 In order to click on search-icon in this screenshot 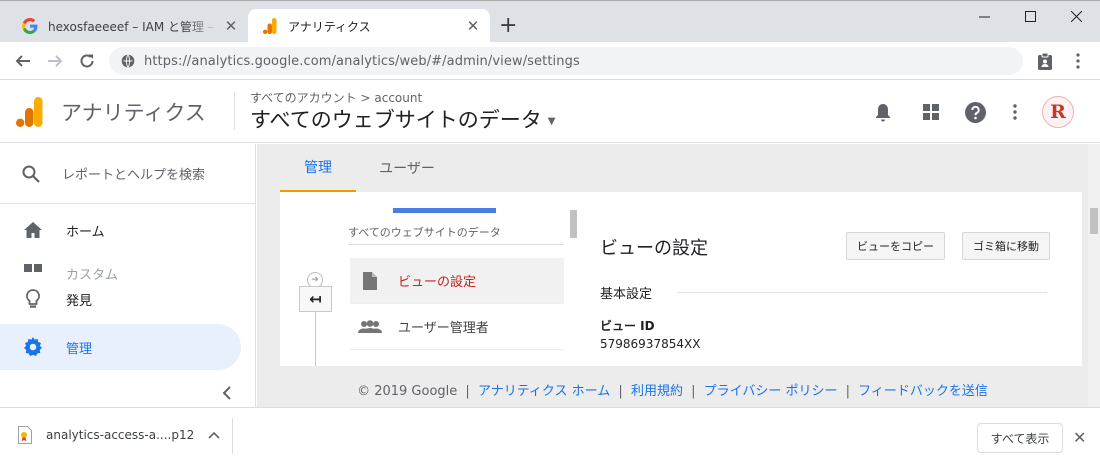, I will do `click(31, 174)`.